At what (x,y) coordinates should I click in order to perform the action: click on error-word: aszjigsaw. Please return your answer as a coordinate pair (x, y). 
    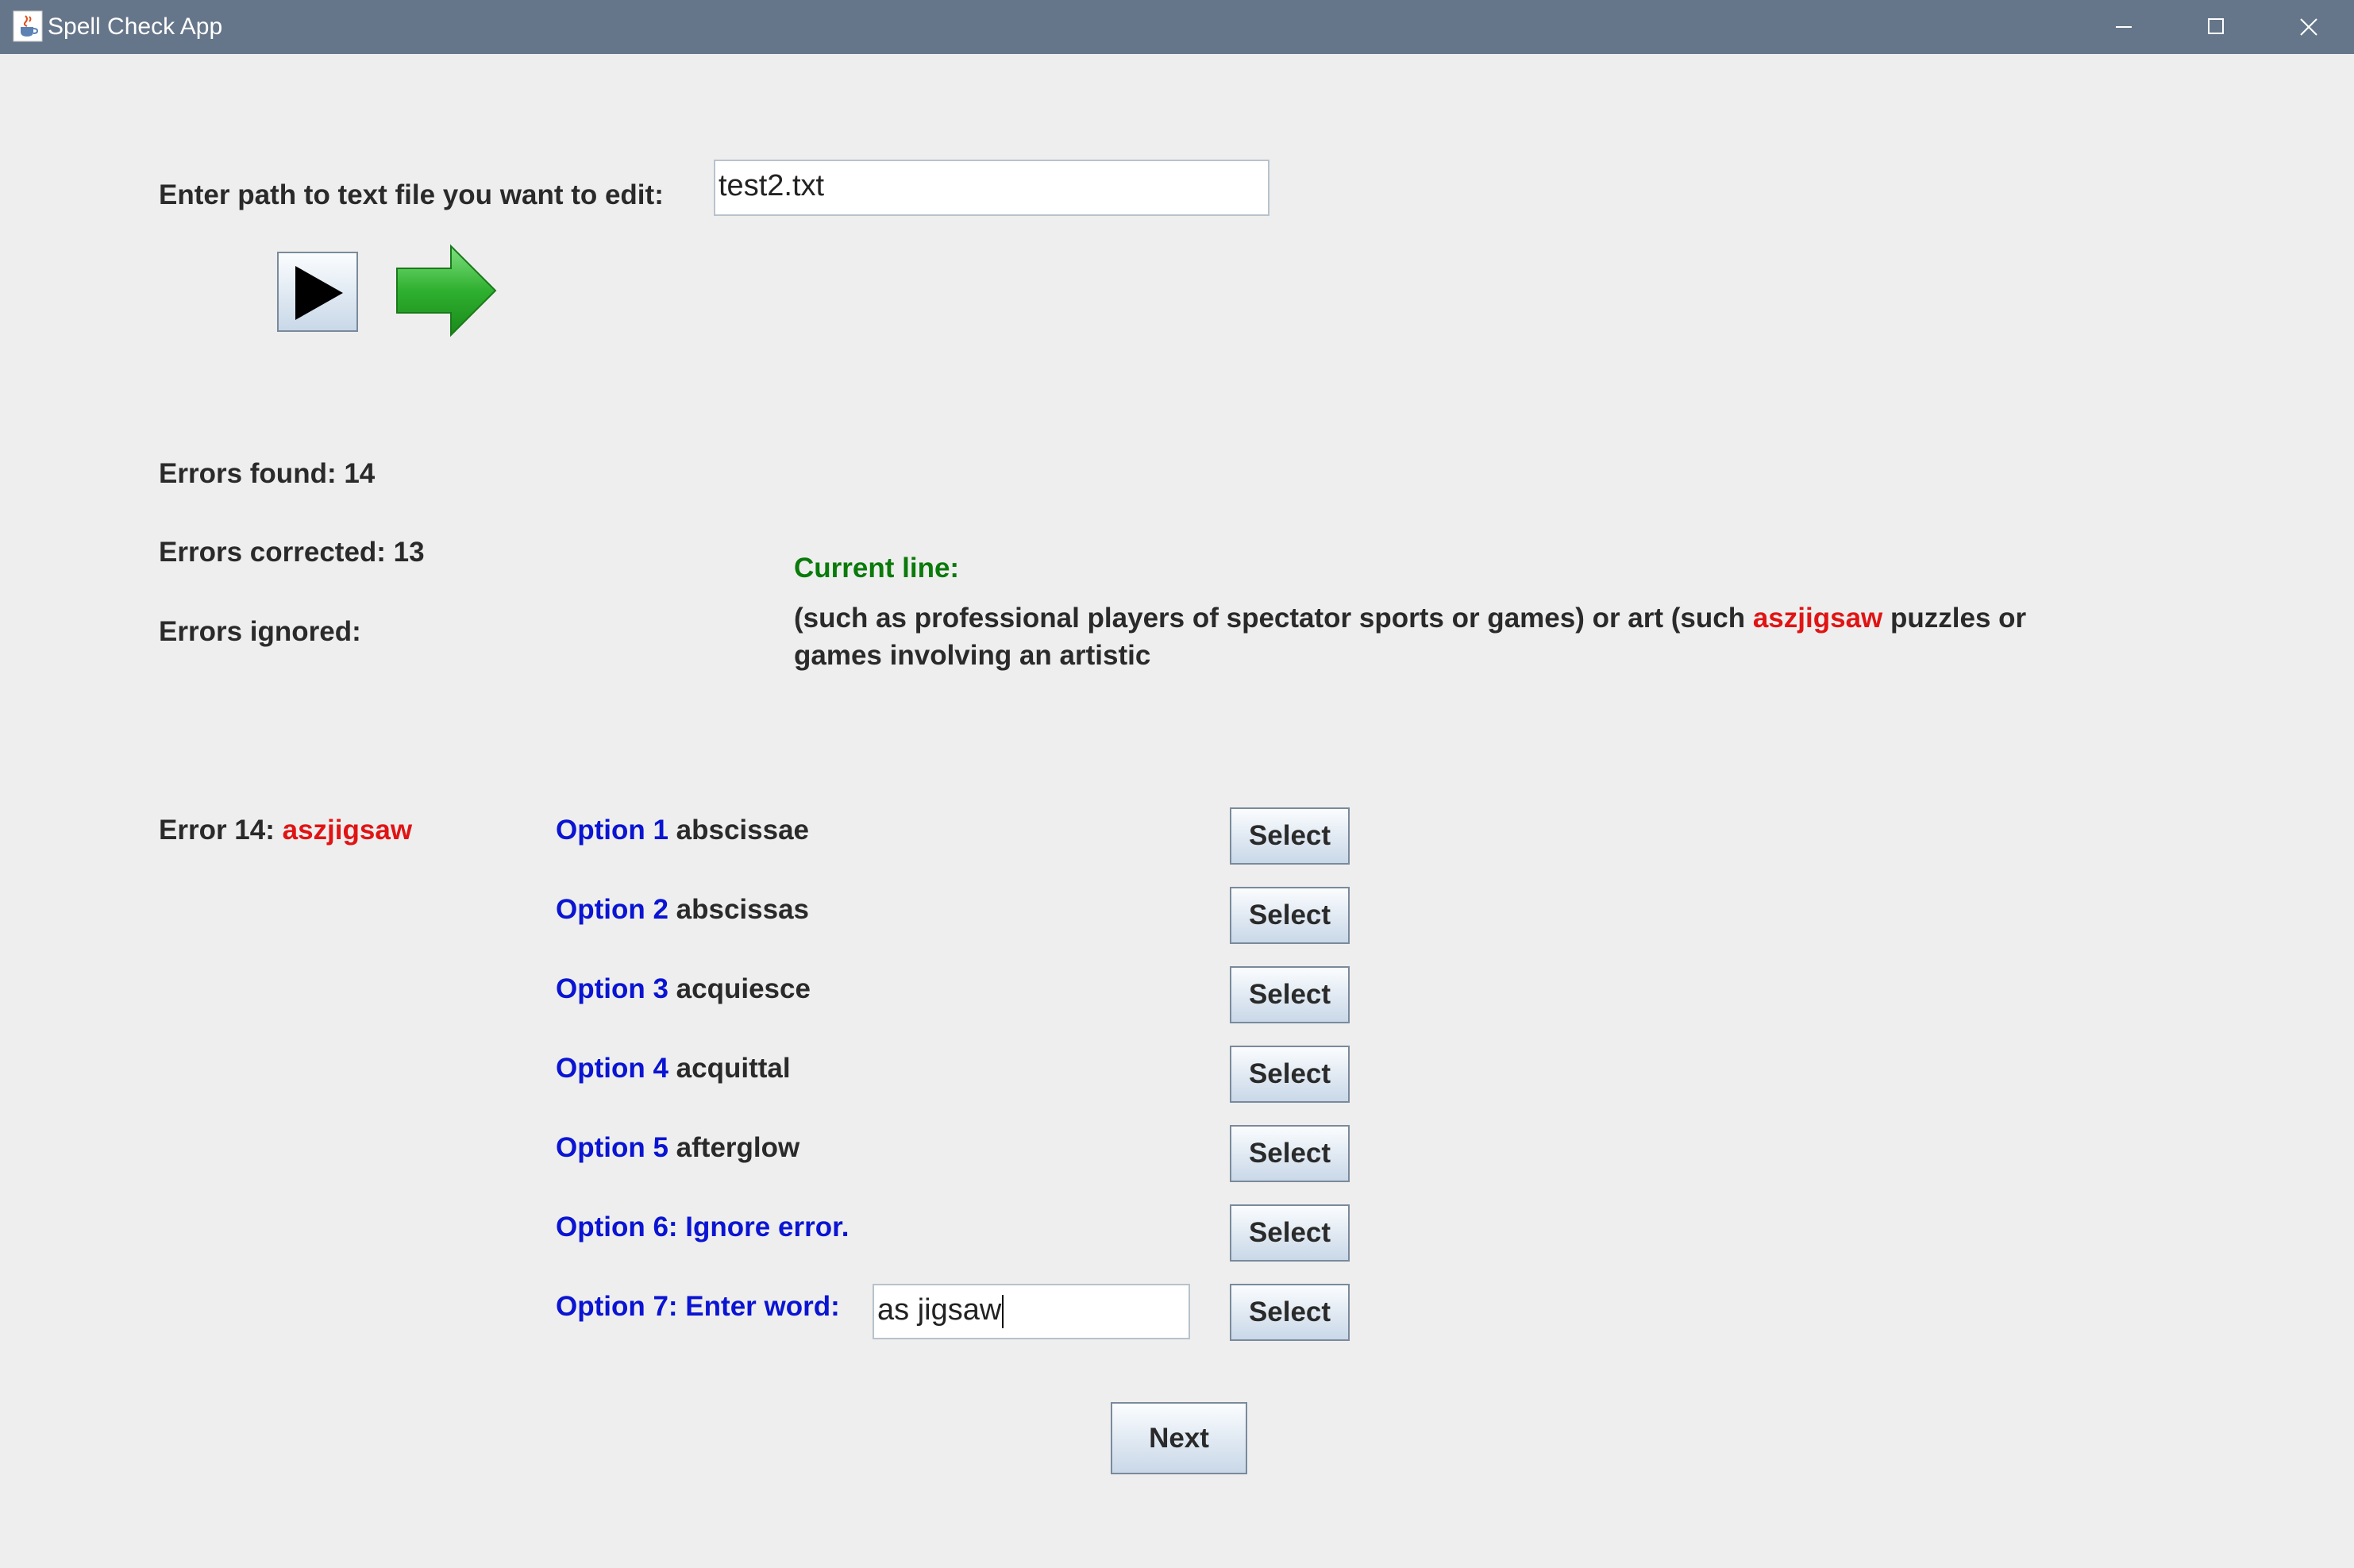
    Looking at the image, I should click on (347, 830).